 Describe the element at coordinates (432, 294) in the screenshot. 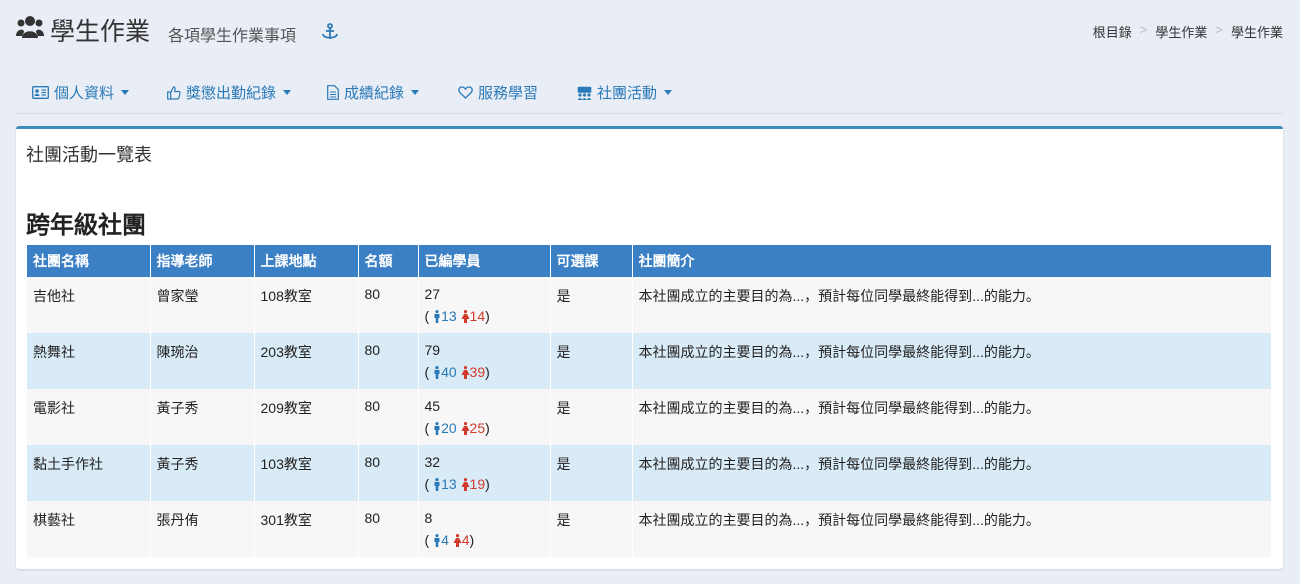

I see `enrolled-count: 27` at that location.